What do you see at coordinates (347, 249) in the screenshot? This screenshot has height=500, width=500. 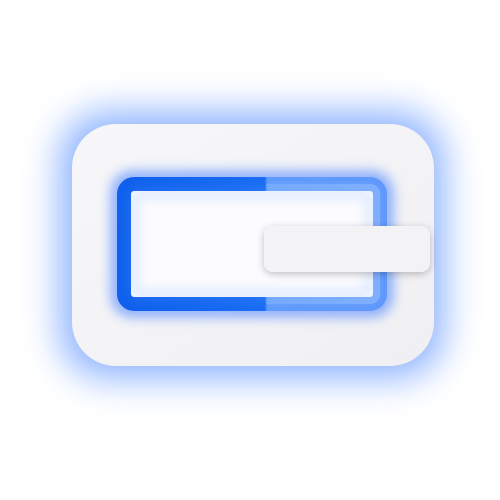 I see `overlay-tab` at bounding box center [347, 249].